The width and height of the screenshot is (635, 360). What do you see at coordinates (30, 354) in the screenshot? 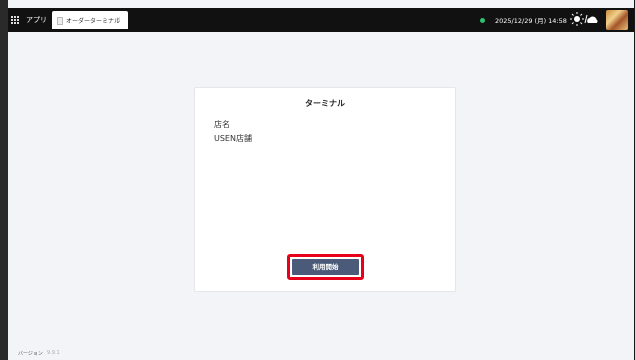
I see `version-label: バージョン` at bounding box center [30, 354].